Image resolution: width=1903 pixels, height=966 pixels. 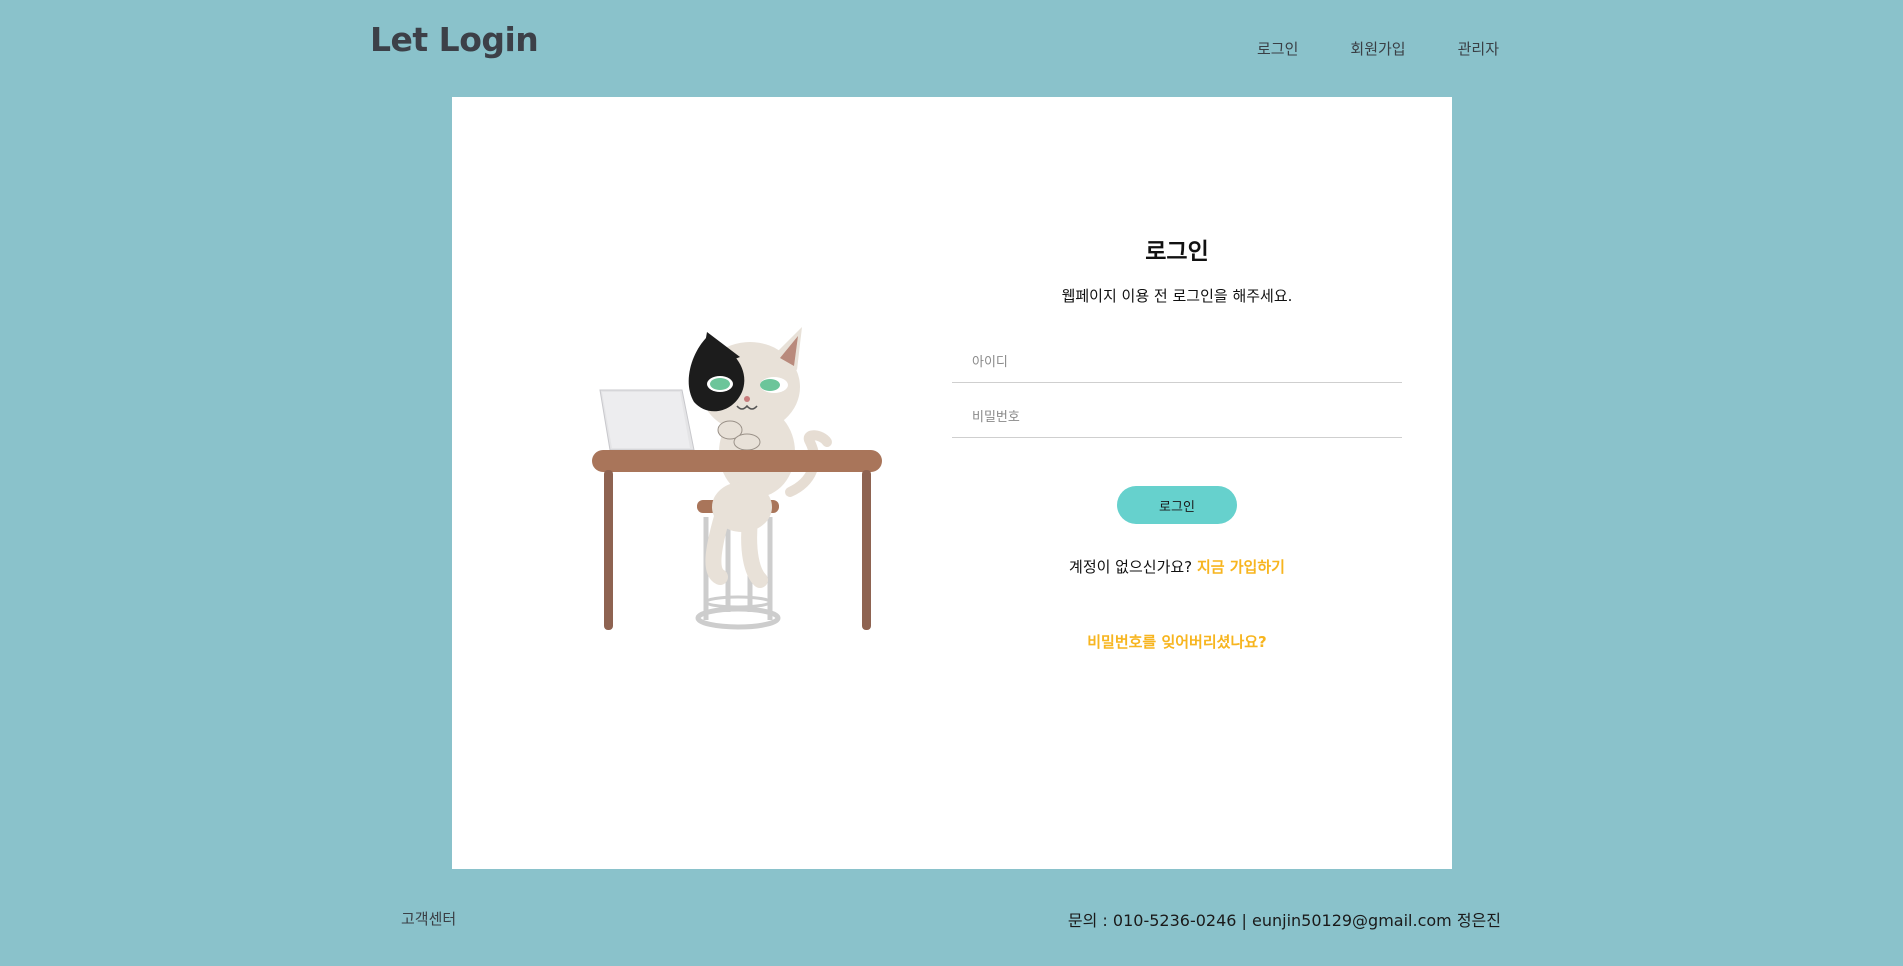 What do you see at coordinates (1277, 48) in the screenshot?
I see `nav-login-link: 로그인` at bounding box center [1277, 48].